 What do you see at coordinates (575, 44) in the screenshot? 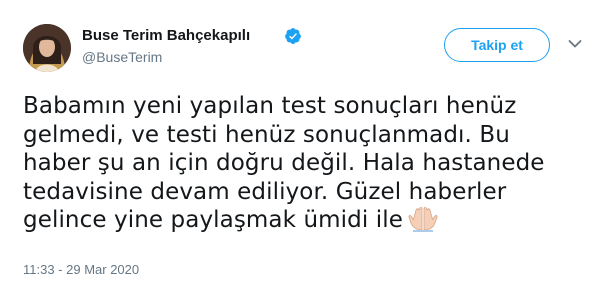
I see `chevron-down-icon` at bounding box center [575, 44].